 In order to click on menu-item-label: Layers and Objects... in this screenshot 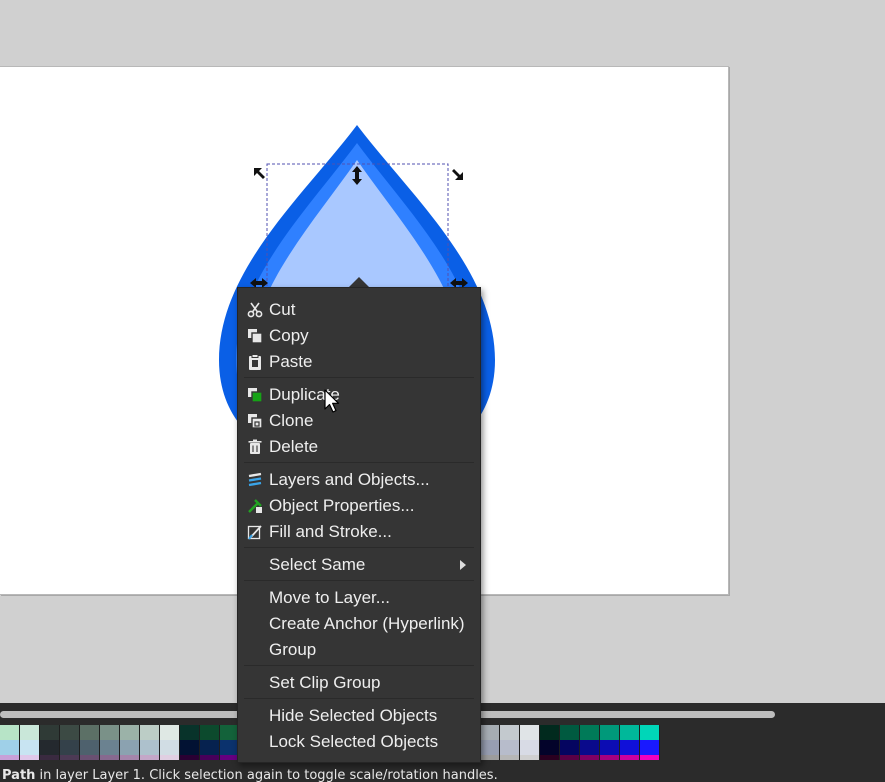, I will do `click(349, 479)`.